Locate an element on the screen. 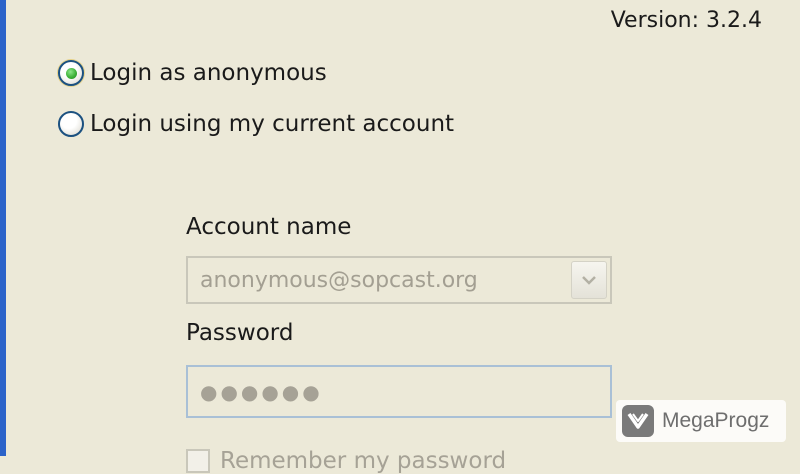  radio-button-unselected is located at coordinates (71, 124).